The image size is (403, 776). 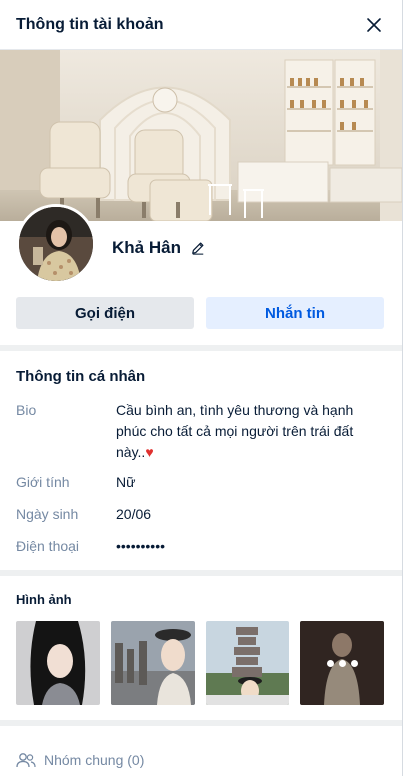 I want to click on more-dots-icon, so click(x=342, y=663).